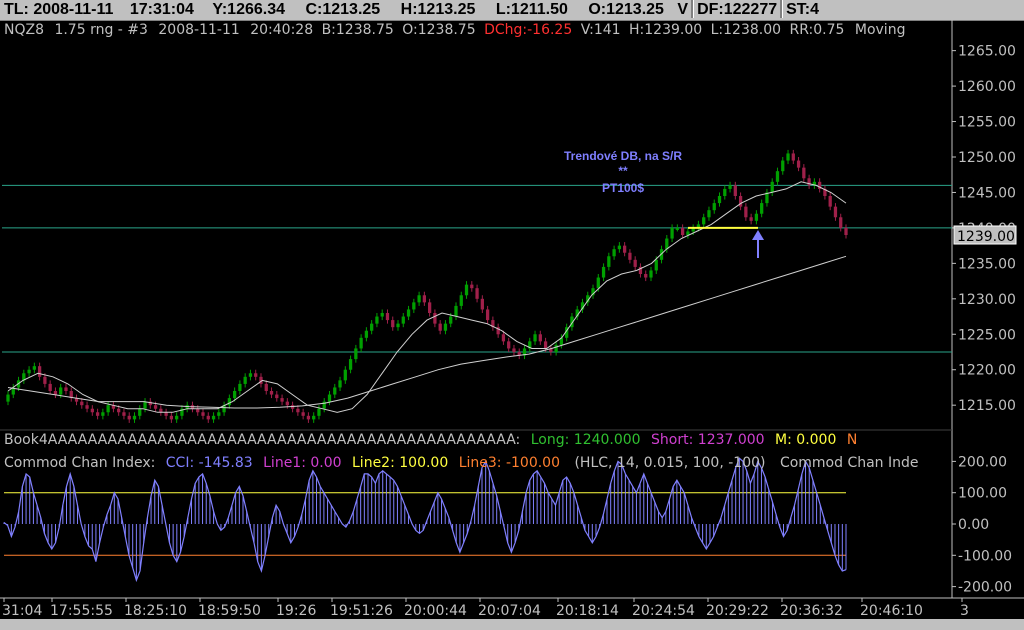 This screenshot has width=1024, height=630. I want to click on price-tick-label: 1215.00, so click(987, 406).